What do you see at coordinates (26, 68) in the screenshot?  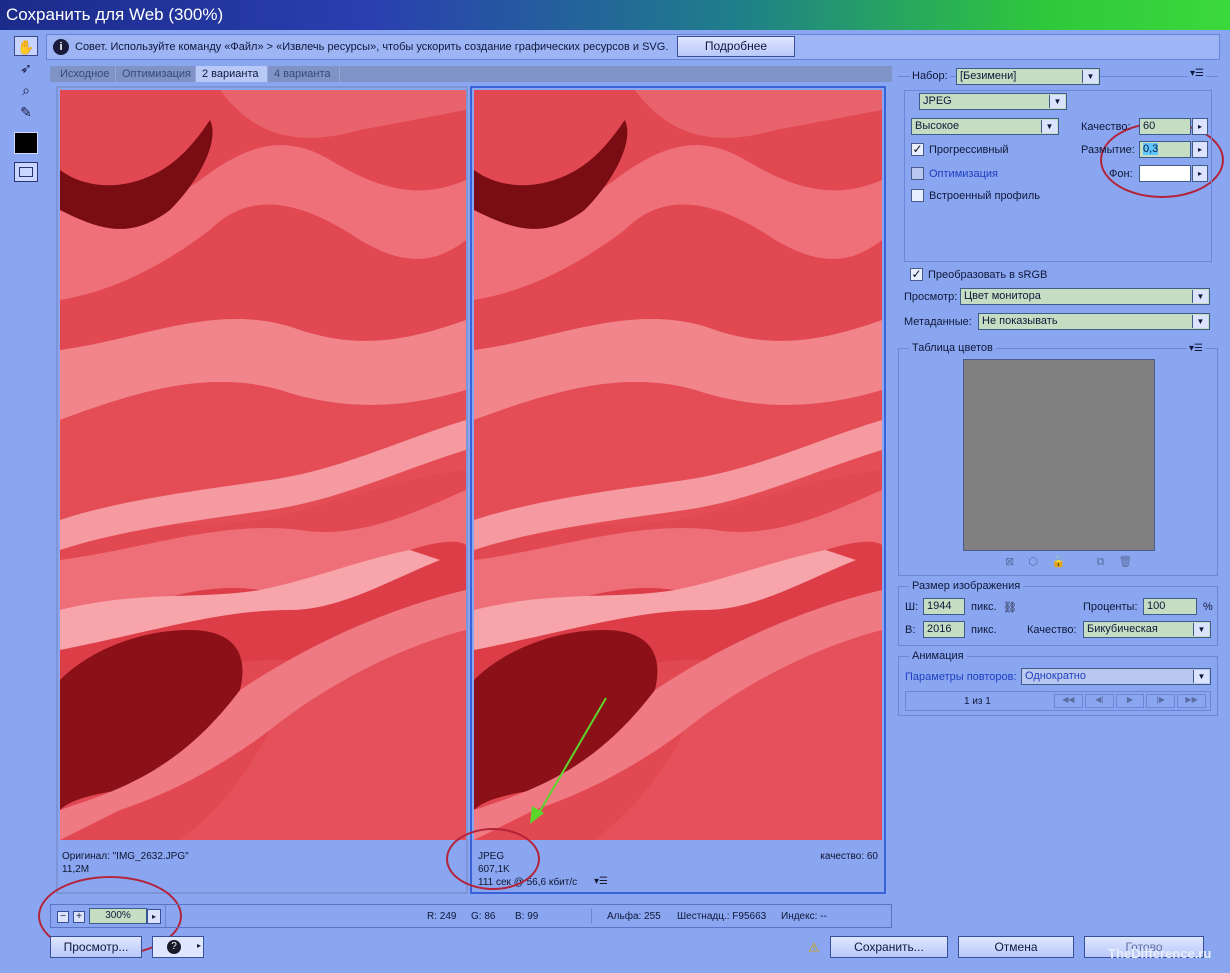 I see `slice-select-icon: ➶` at bounding box center [26, 68].